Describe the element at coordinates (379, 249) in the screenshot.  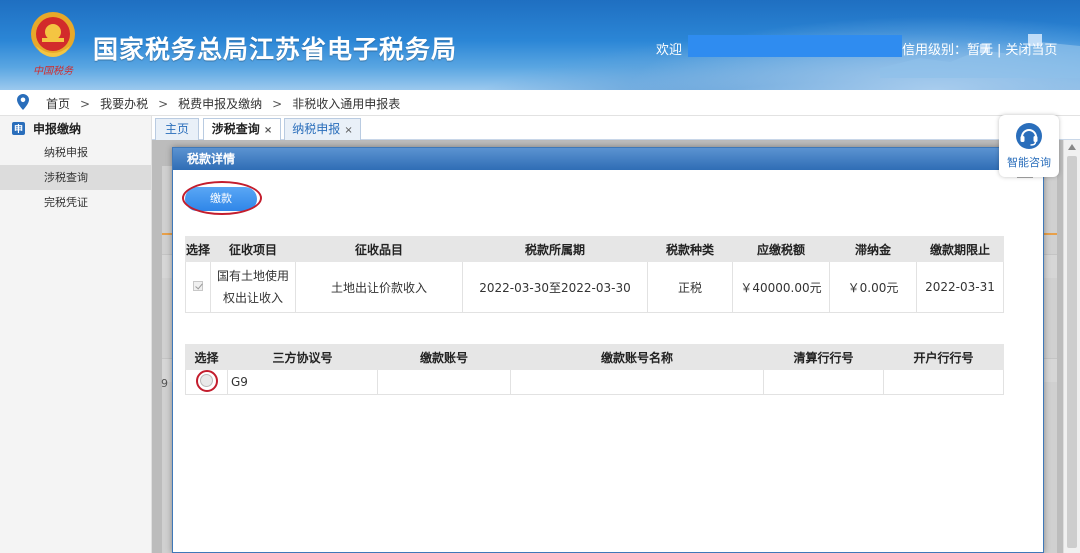
I see `col-levy-category: 征收品目` at that location.